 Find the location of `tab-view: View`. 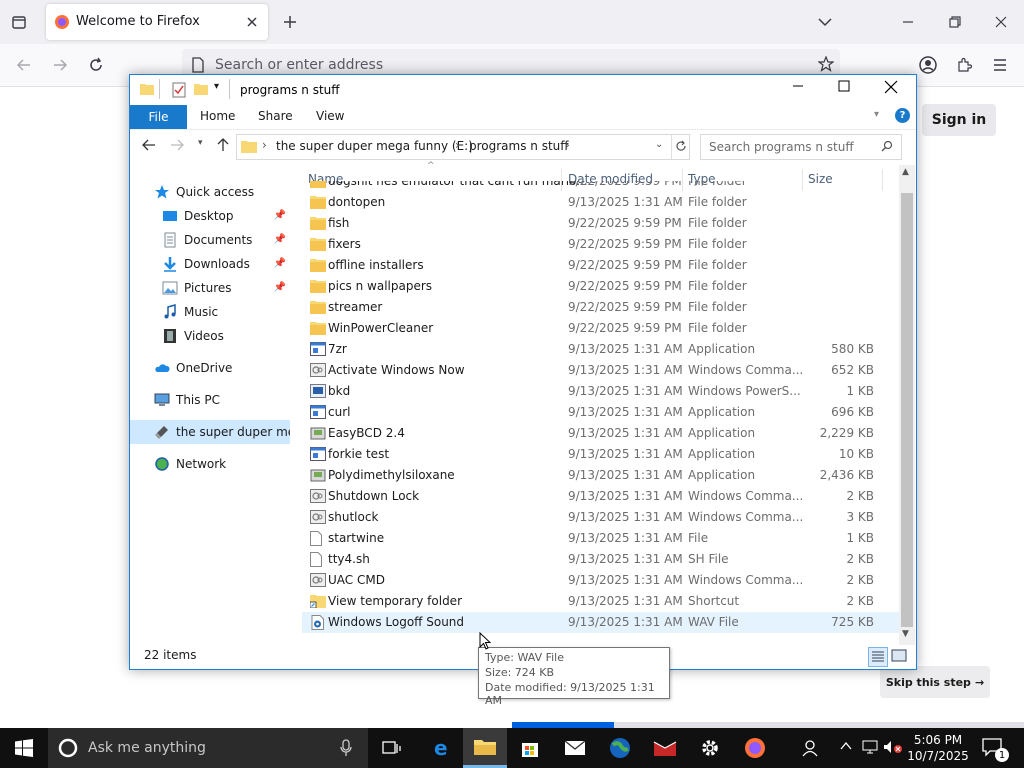

tab-view: View is located at coordinates (330, 116).